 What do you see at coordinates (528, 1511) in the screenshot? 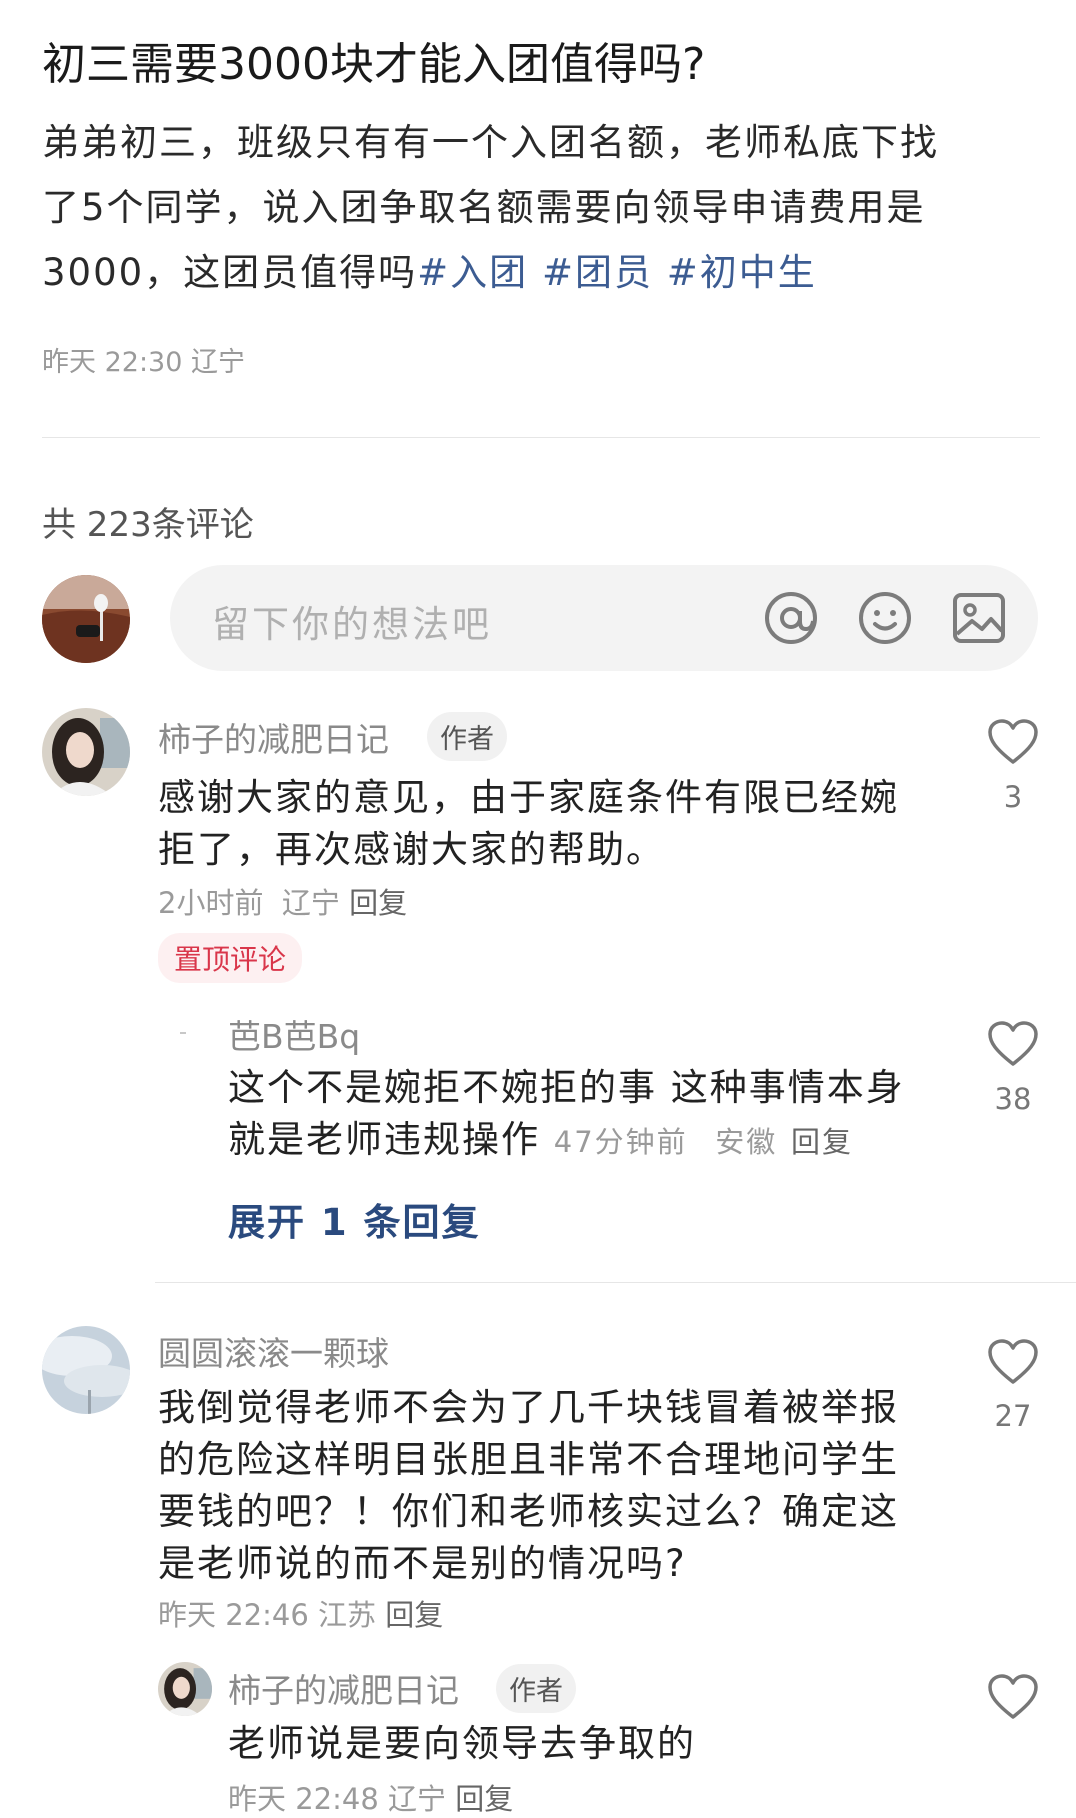
I see `comment-text-line: 要钱的吧？！你们和老师核实过么？确定这` at bounding box center [528, 1511].